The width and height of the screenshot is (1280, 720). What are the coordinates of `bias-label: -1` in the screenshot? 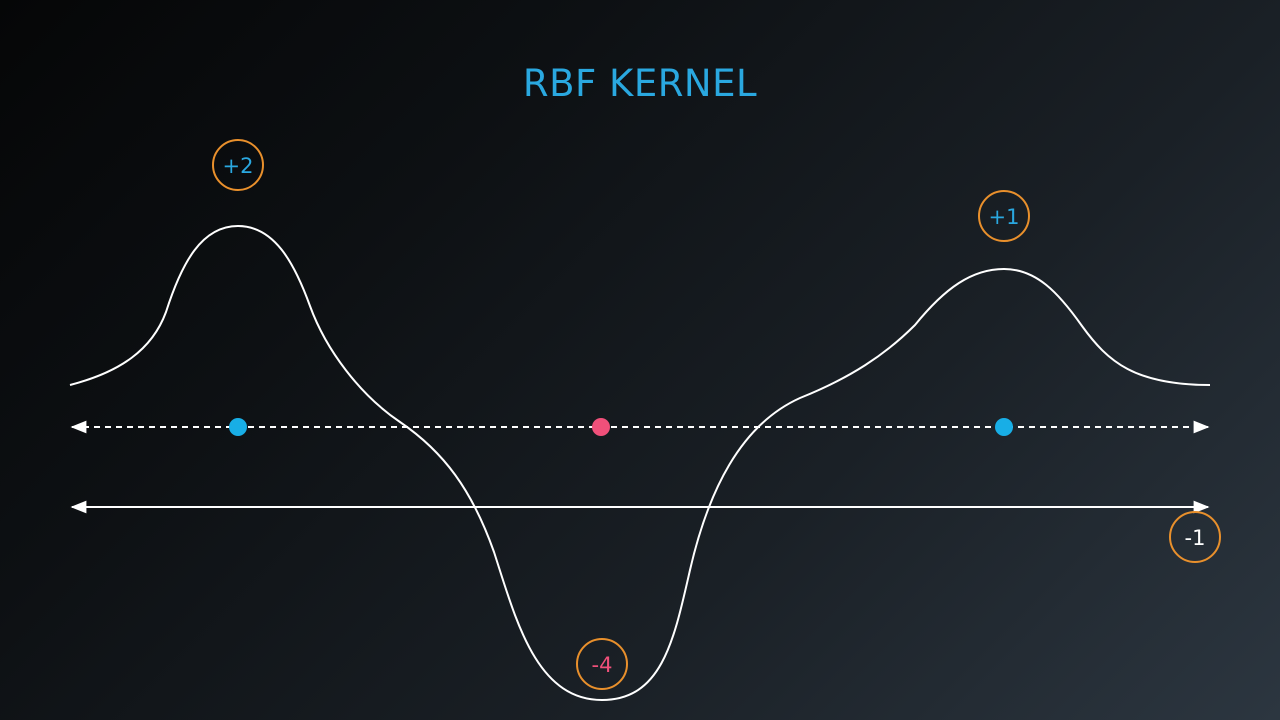 It's located at (1195, 538).